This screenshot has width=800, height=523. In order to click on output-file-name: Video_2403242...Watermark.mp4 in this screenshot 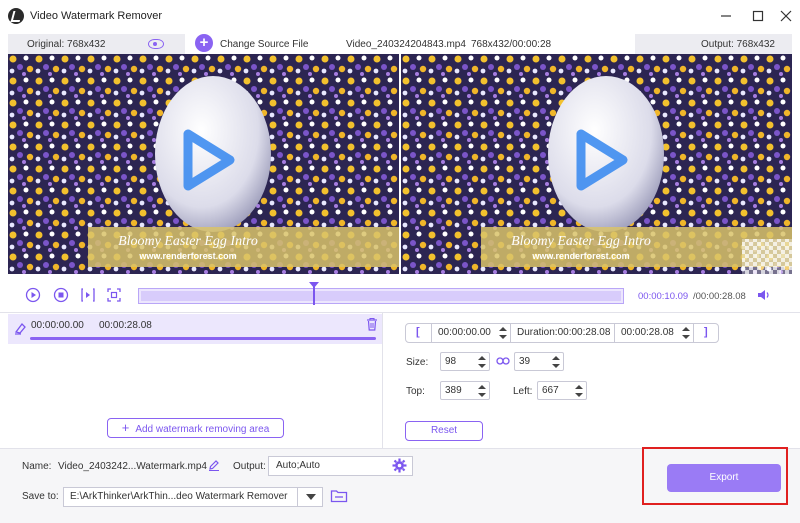, I will do `click(132, 466)`.